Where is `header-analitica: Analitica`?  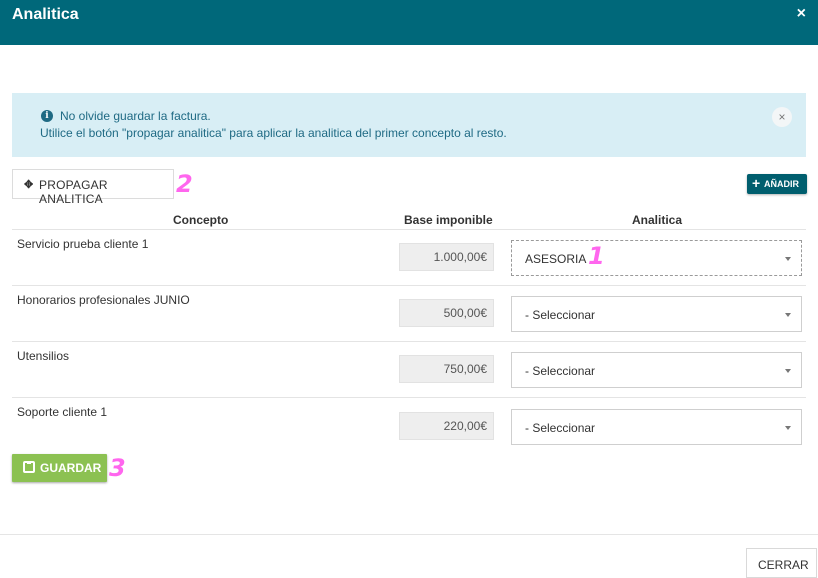
header-analitica: Analitica is located at coordinates (657, 220).